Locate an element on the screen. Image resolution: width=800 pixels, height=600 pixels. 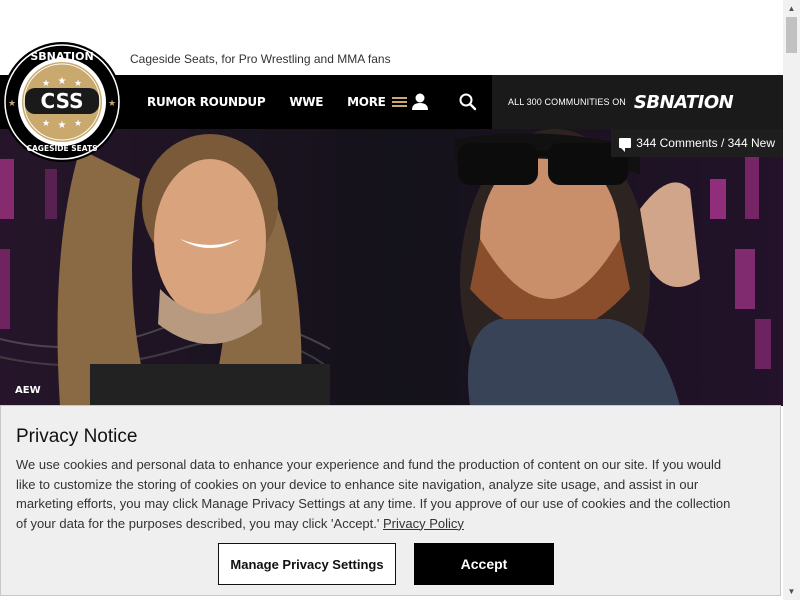
comment-bubble-icon is located at coordinates (625, 145).